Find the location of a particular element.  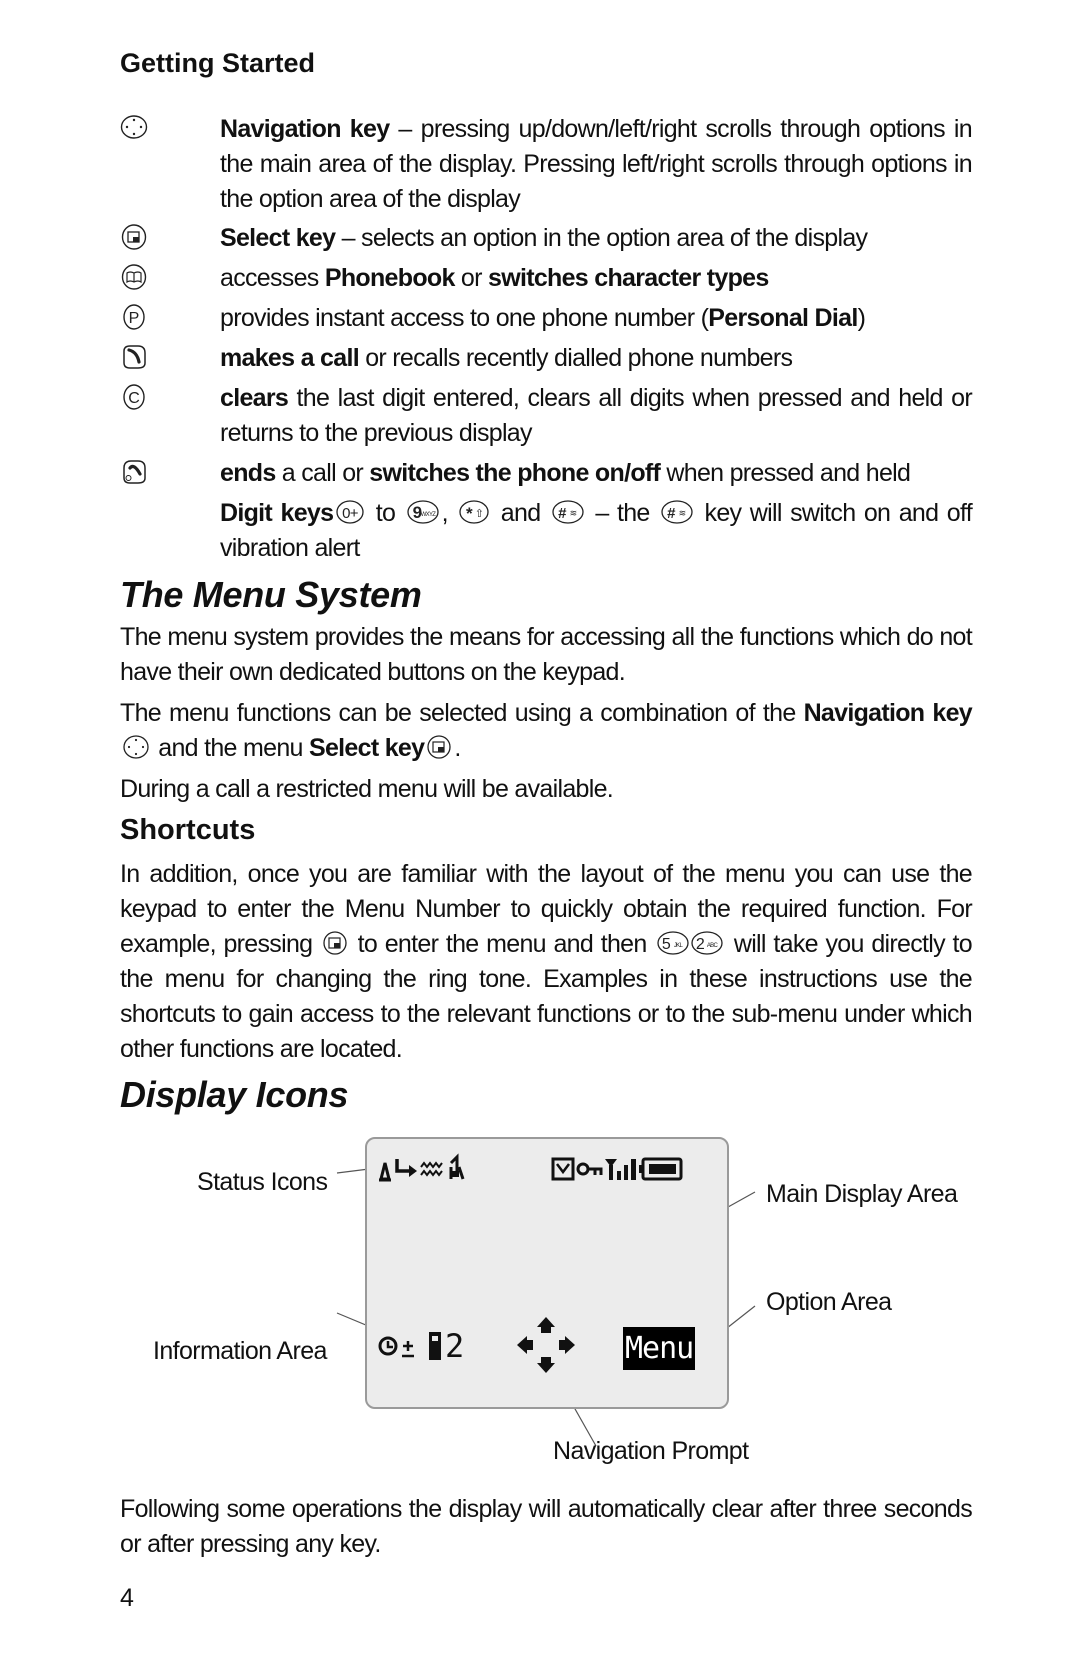

callout-navigation-prompt: Navigation Prompt is located at coordinates (651, 1451).